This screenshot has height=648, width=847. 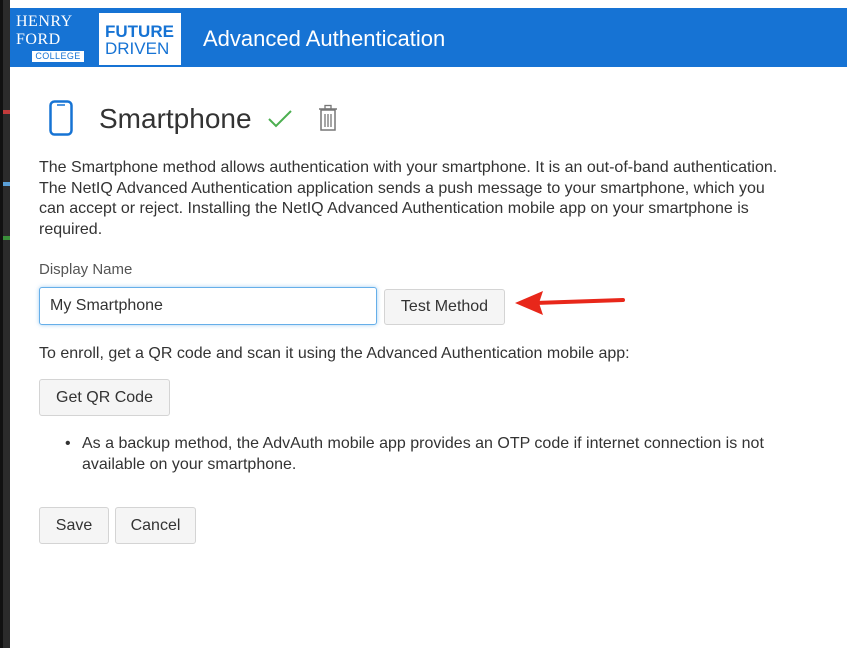 What do you see at coordinates (280, 119) in the screenshot?
I see `checkmark-icon` at bounding box center [280, 119].